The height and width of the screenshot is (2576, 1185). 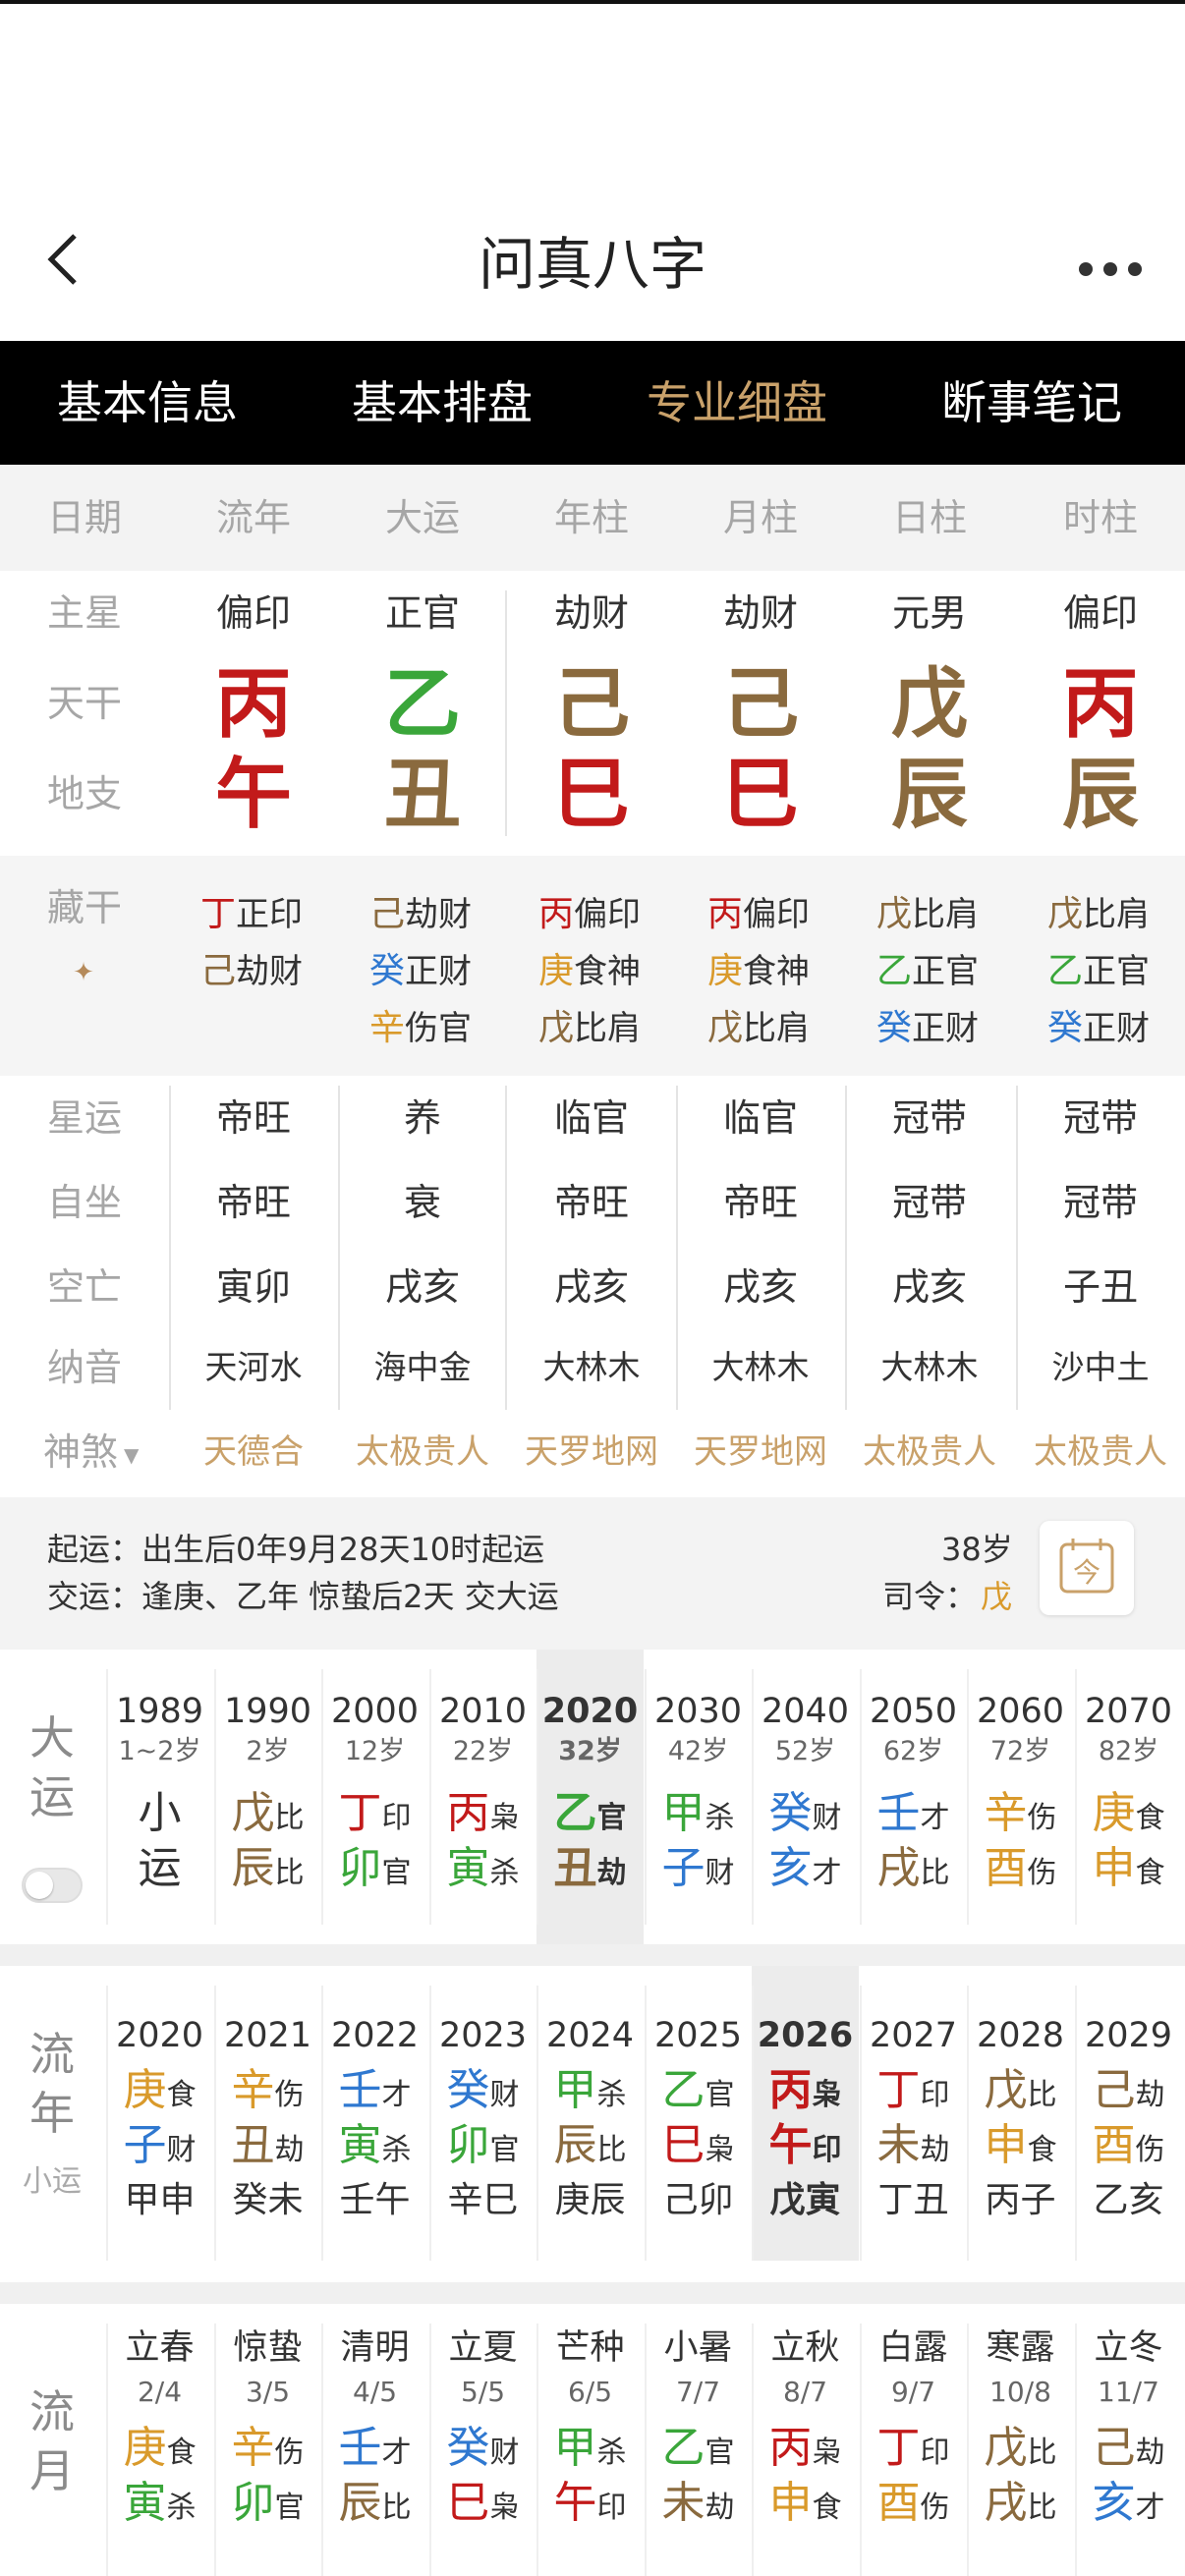 I want to click on dayun-age: 2岁, so click(x=268, y=1751).